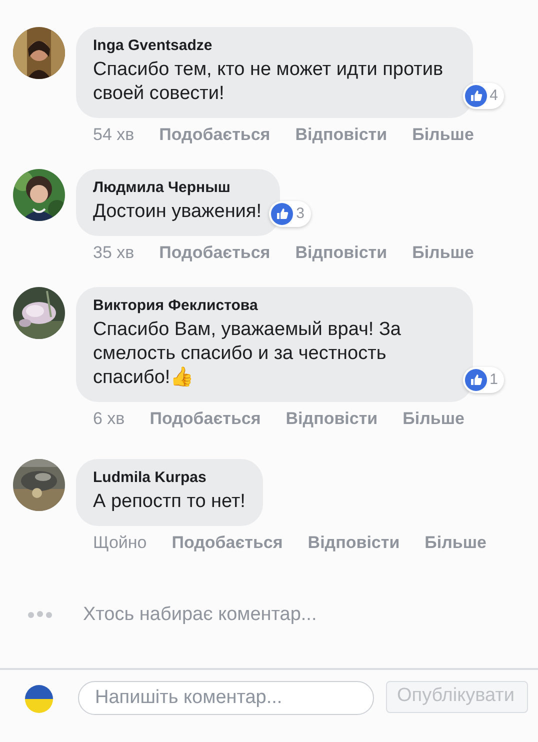  What do you see at coordinates (169, 478) in the screenshot?
I see `author-name: Ludmila Kurpas` at bounding box center [169, 478].